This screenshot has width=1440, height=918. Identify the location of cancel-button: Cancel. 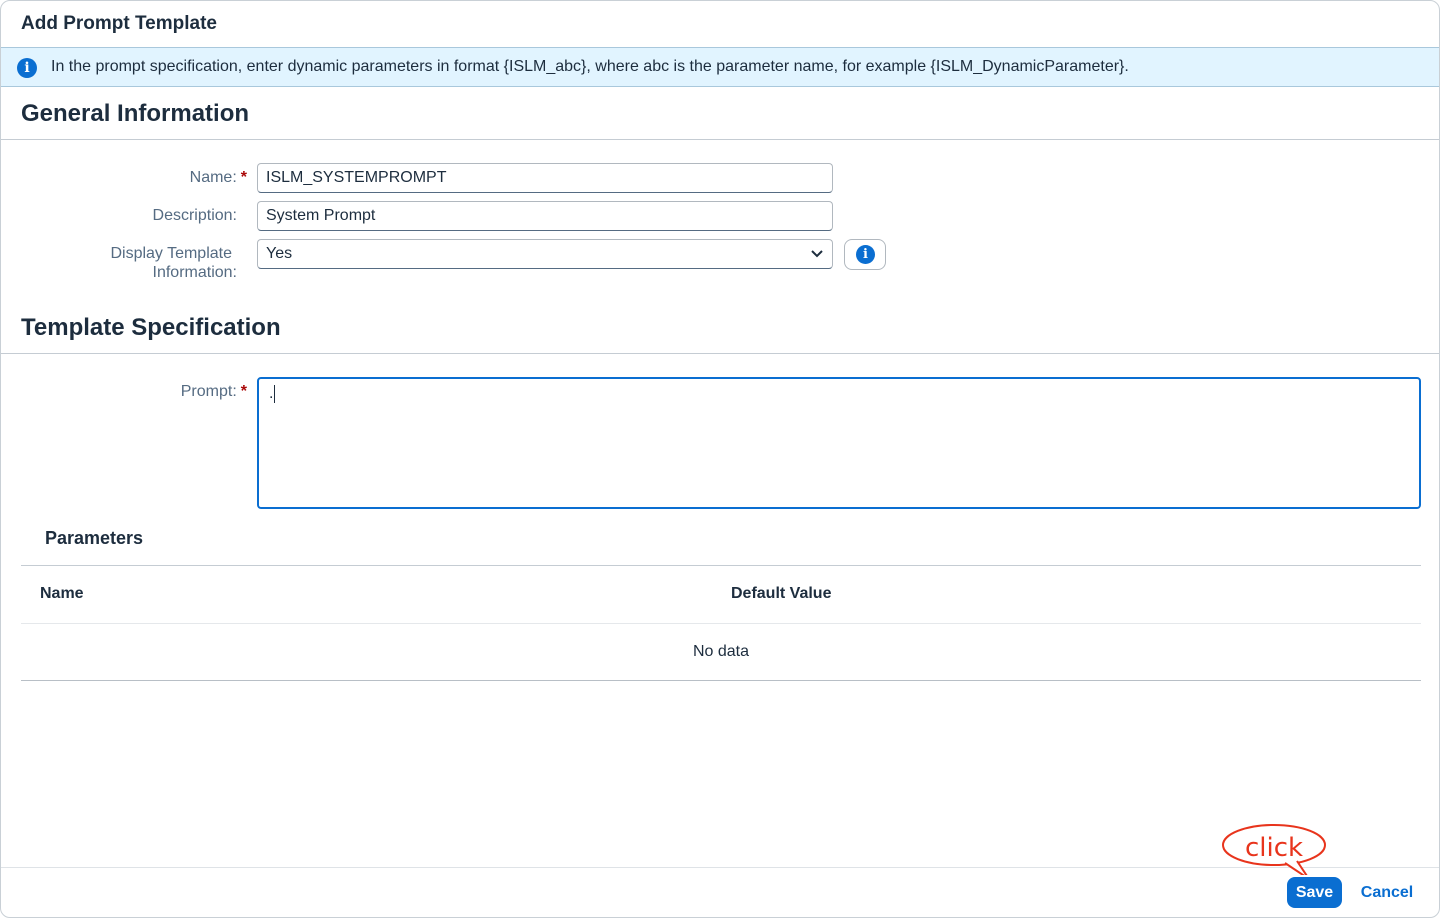
(1387, 892).